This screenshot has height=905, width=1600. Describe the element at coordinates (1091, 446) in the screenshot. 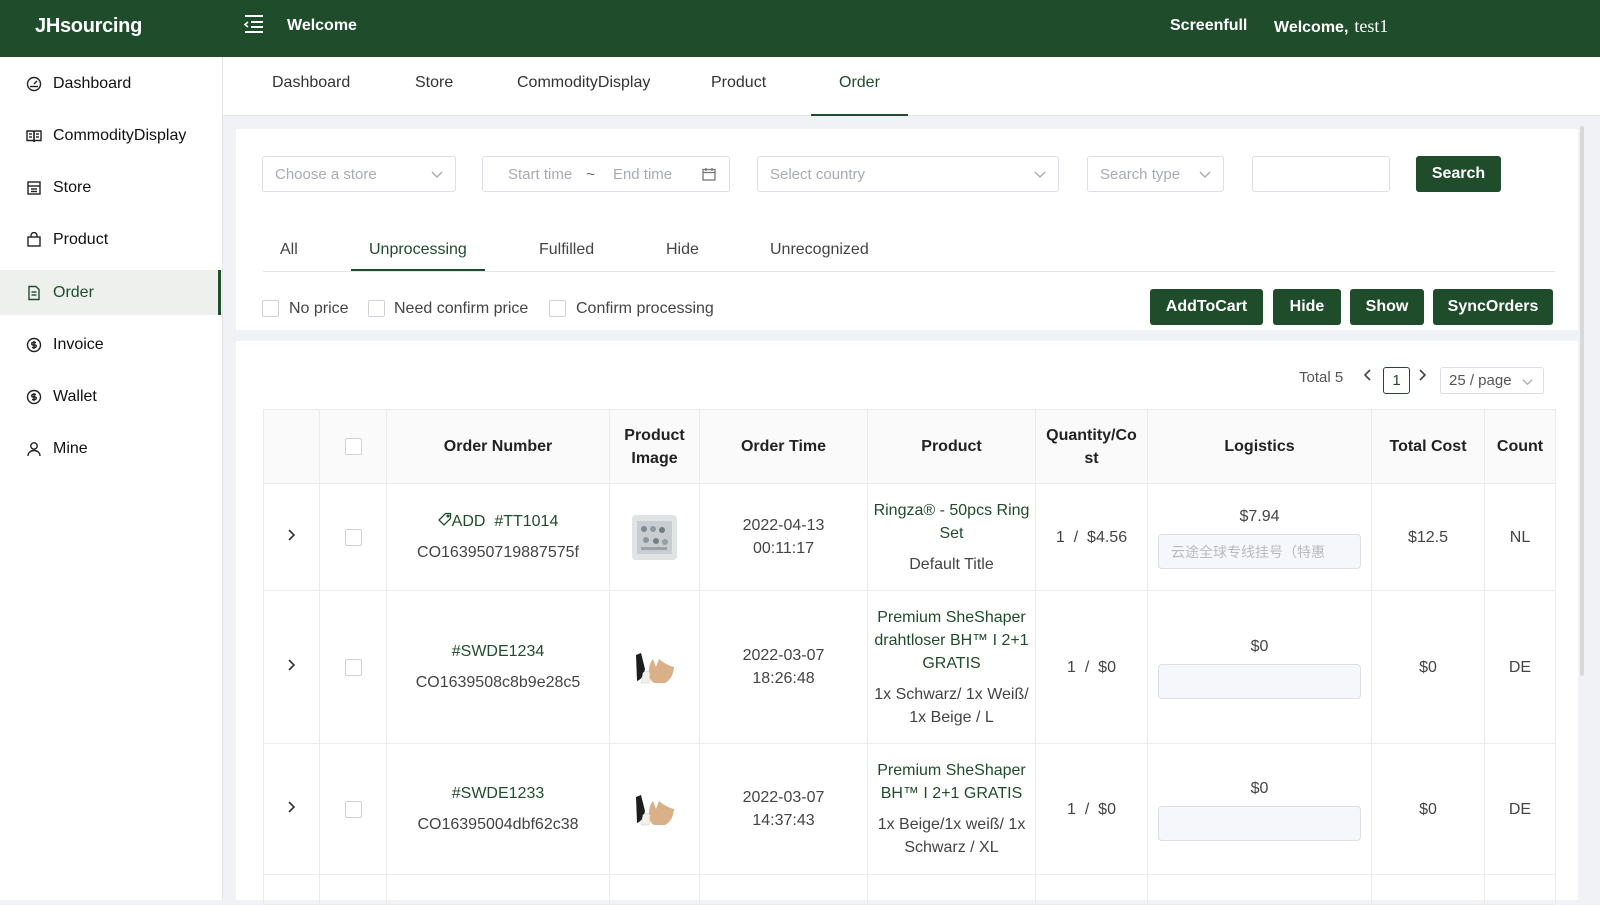

I see `column-header: Quantity/Co st` at that location.